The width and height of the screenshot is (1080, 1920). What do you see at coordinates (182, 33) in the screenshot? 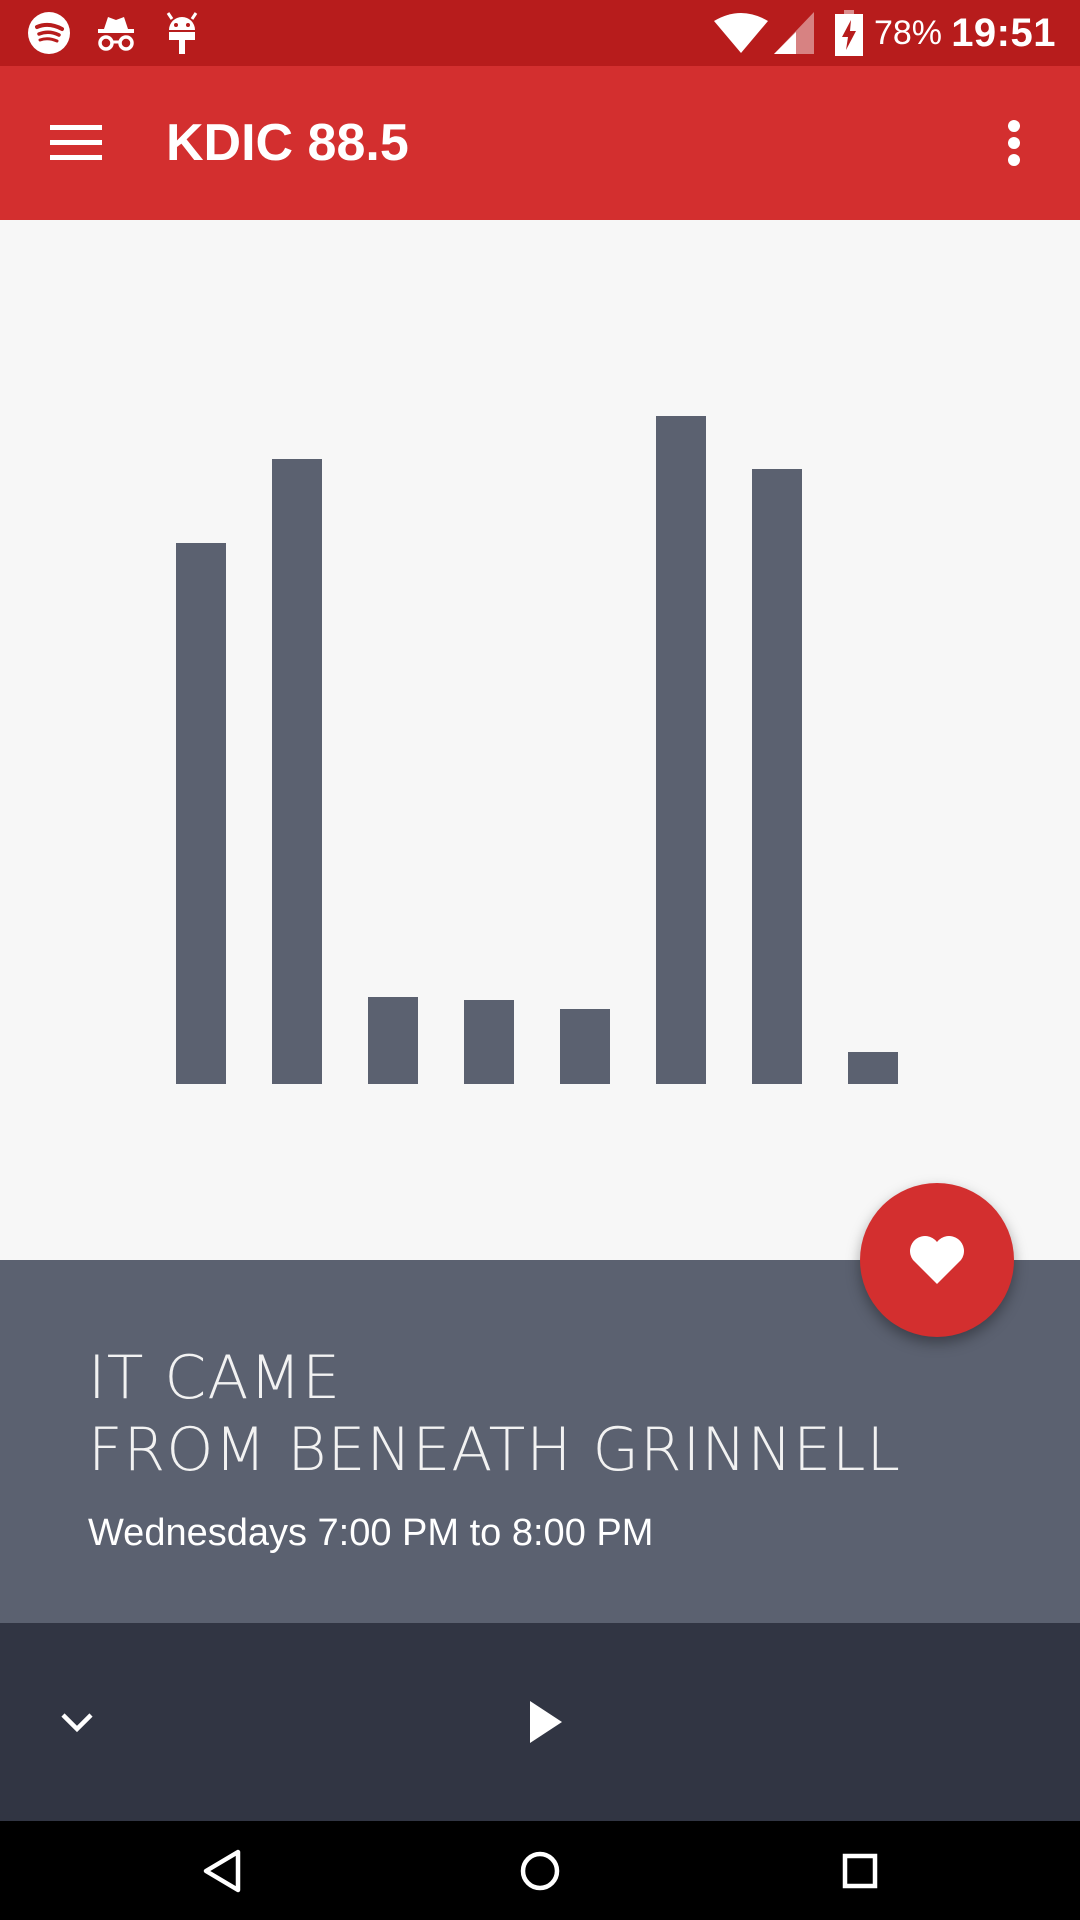
I see `android-debug-icon` at bounding box center [182, 33].